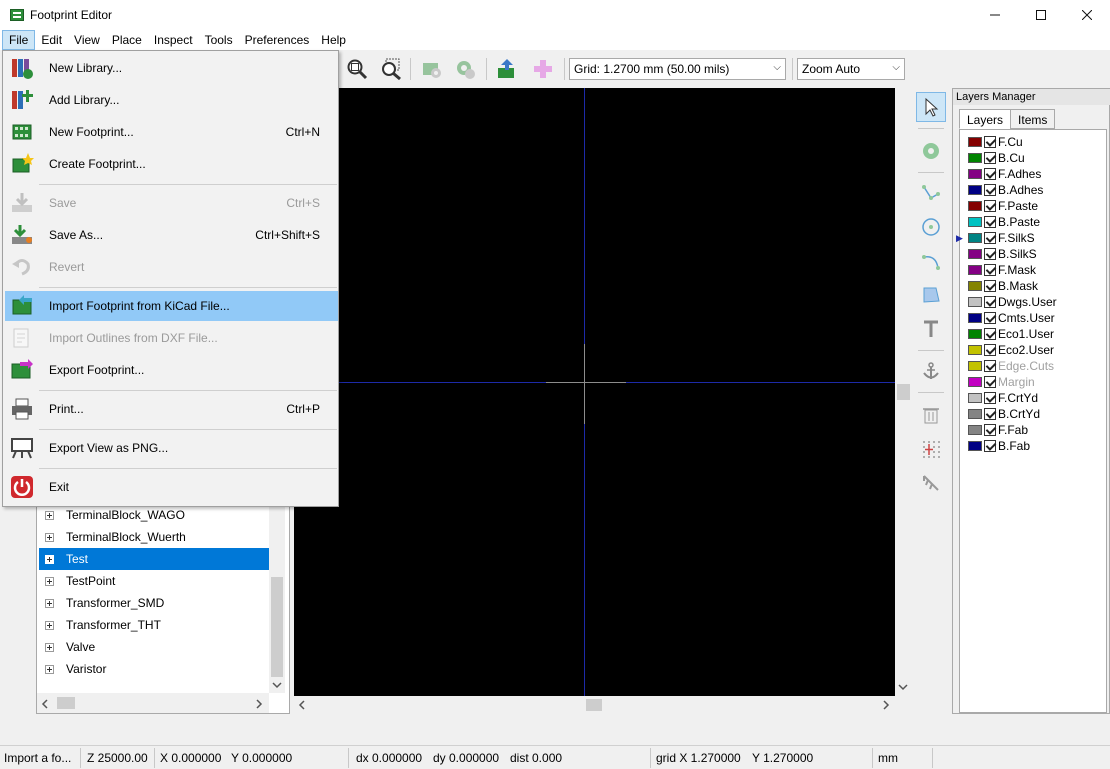 This screenshot has height=769, width=1110. I want to click on list-item-selected: Test, so click(154, 559).